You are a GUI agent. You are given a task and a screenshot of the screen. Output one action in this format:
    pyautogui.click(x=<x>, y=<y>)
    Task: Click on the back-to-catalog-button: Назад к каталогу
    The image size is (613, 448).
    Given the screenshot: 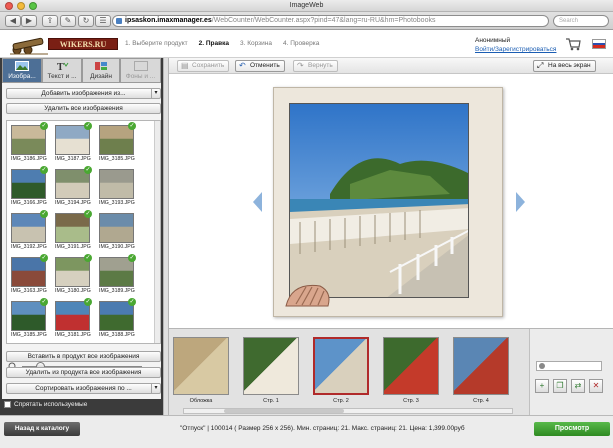 What is the action you would take?
    pyautogui.click(x=42, y=429)
    